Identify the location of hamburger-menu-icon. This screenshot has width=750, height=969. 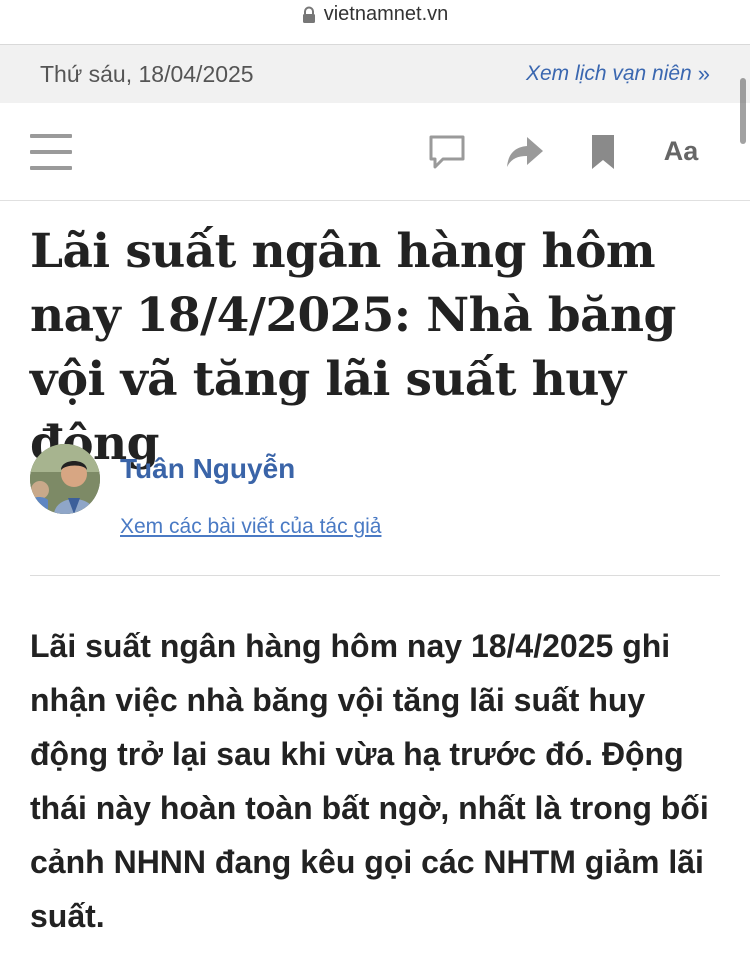
(51, 151).